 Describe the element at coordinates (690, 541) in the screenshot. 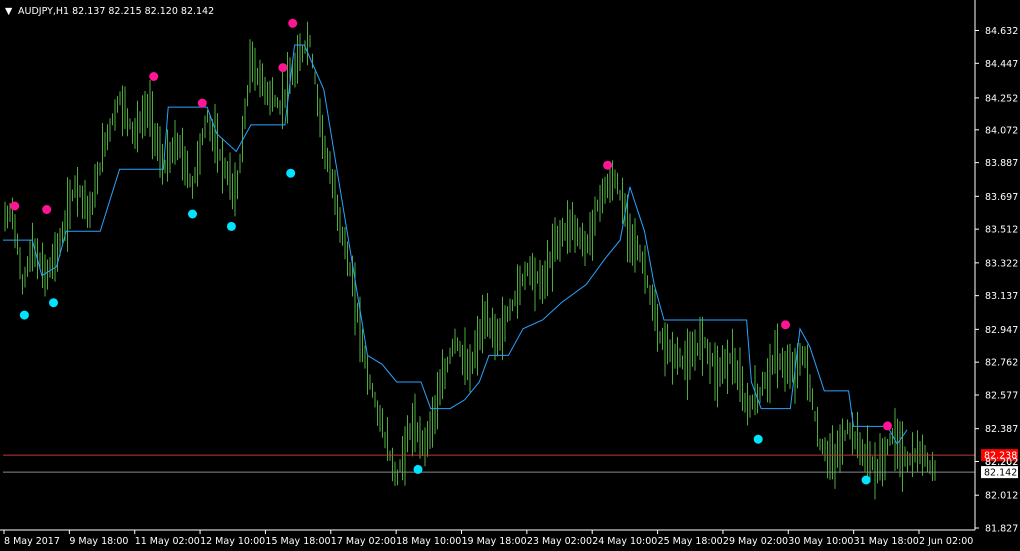

I see `time-tick-label: 25 May 18:00` at that location.